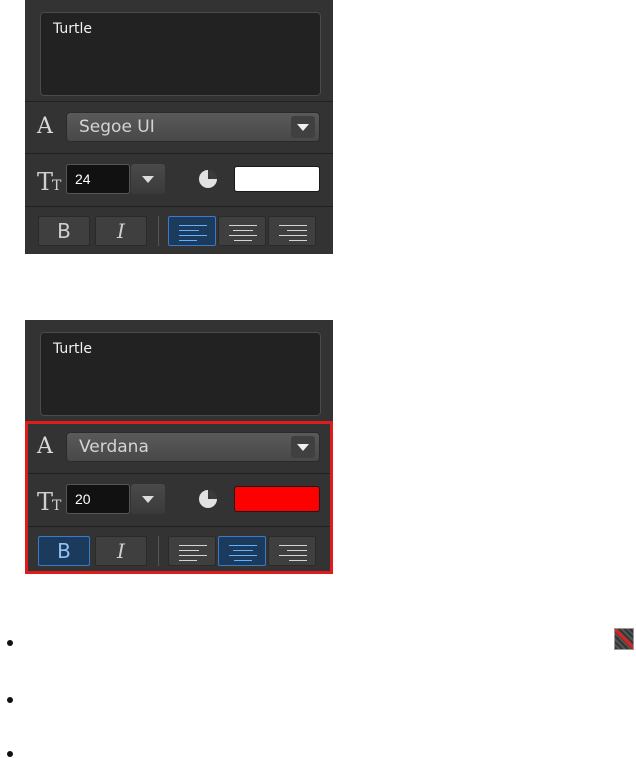 The image size is (636, 758). Describe the element at coordinates (49, 182) in the screenshot. I see `text-size-icon: TT` at that location.